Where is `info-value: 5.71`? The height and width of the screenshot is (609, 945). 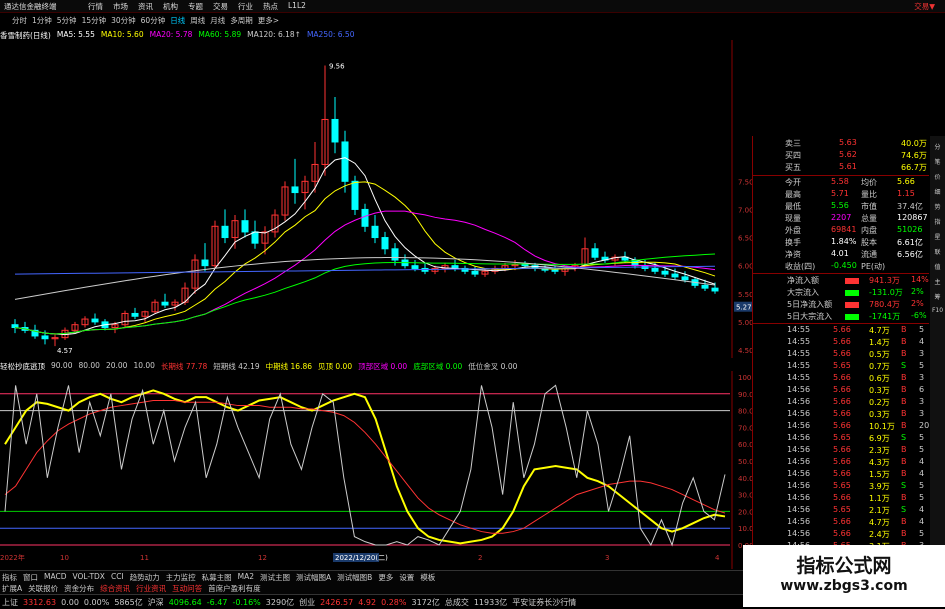 info-value: 5.71 is located at coordinates (840, 193).